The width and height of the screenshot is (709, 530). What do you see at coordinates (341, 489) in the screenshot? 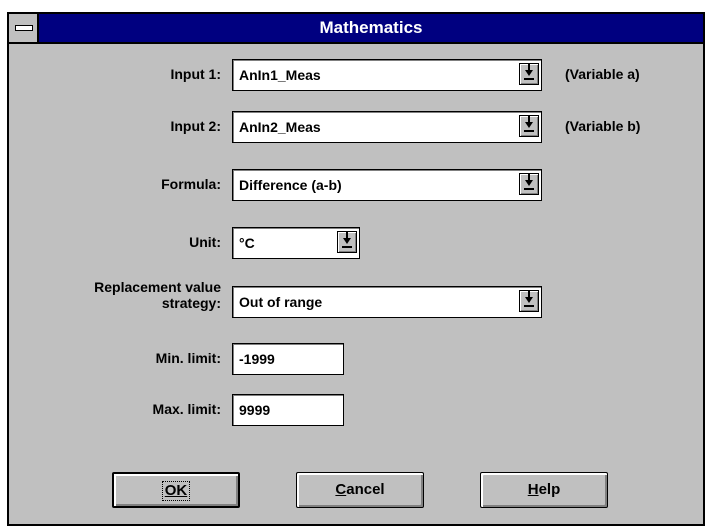
I see `cancel-accelerator: C` at bounding box center [341, 489].